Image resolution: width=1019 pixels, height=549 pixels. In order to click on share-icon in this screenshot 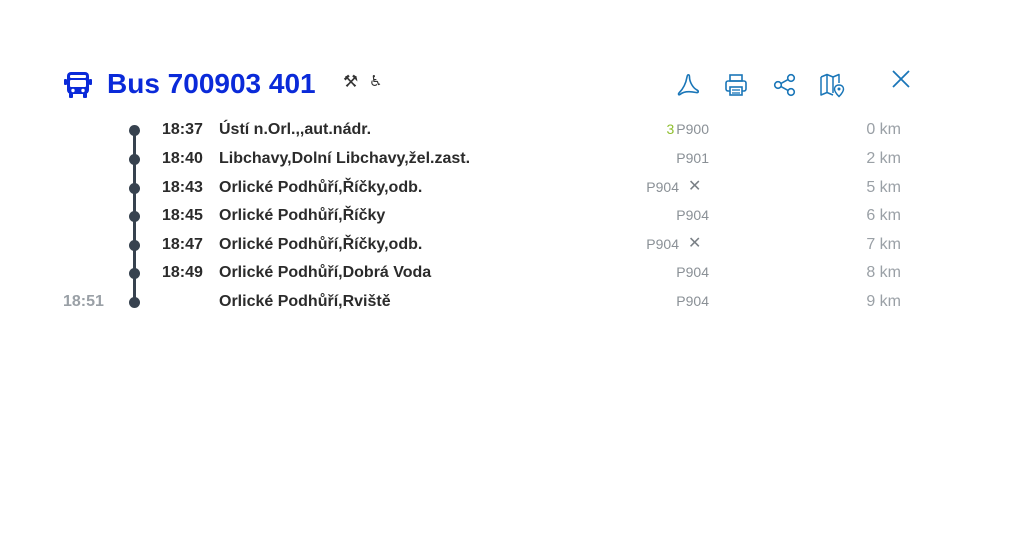, I will do `click(785, 85)`.